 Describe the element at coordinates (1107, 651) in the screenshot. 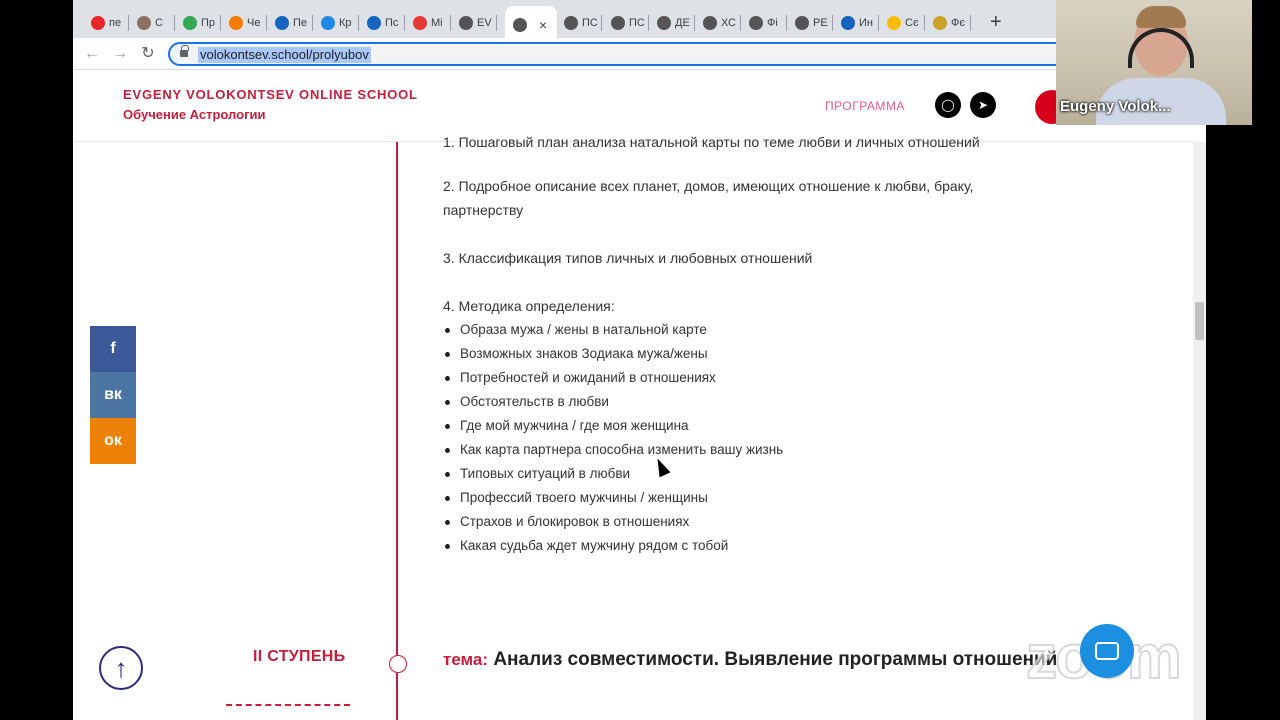

I see `chat-button` at that location.